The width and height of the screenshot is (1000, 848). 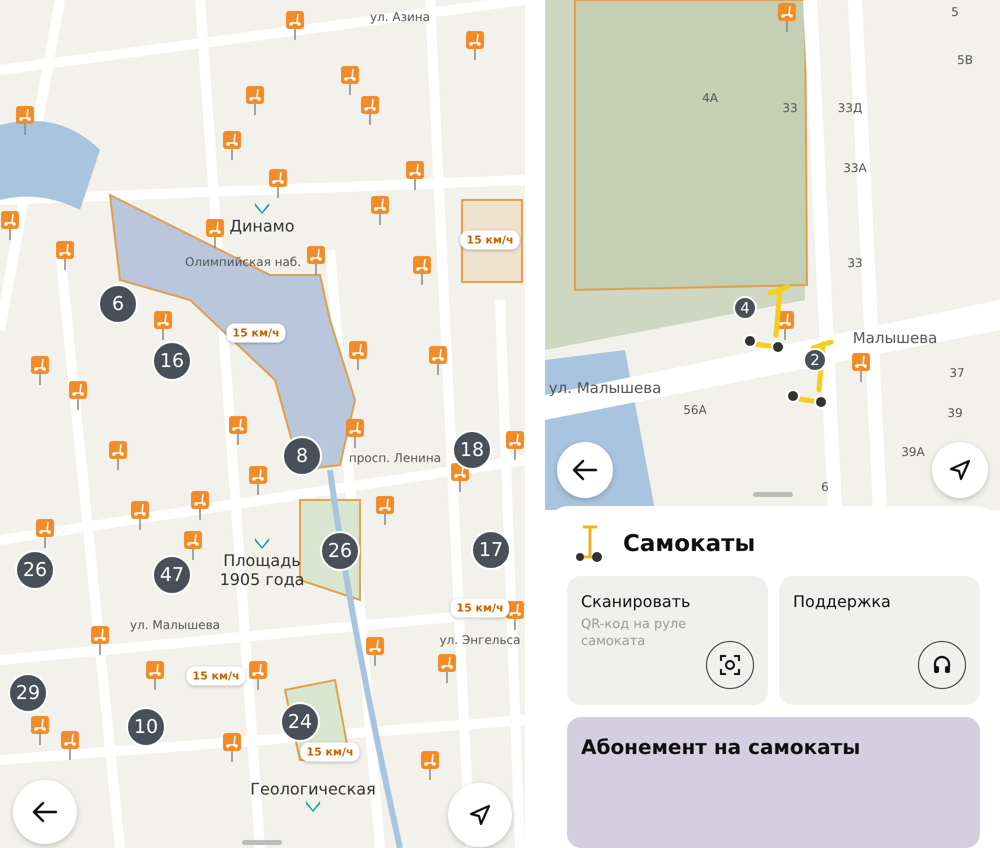 I want to click on map-label: 6, so click(x=825, y=487).